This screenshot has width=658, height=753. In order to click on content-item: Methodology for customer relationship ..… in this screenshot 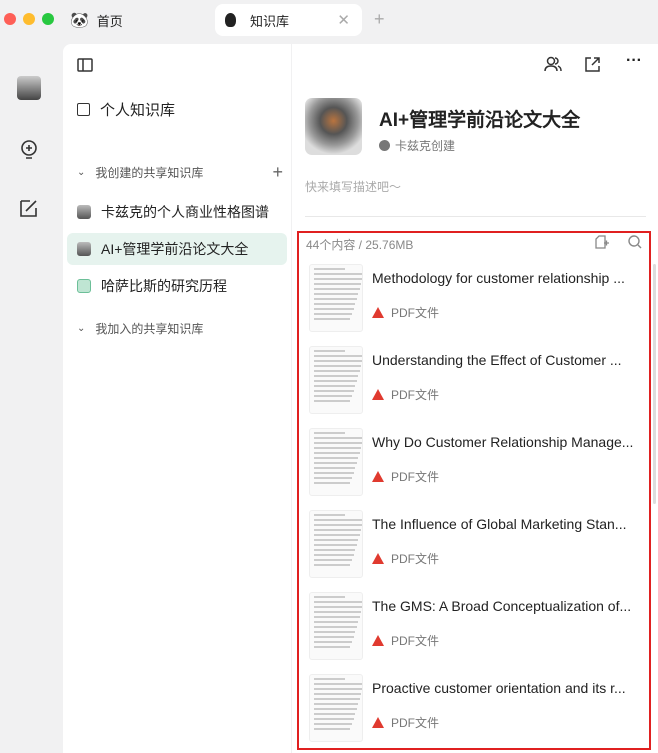, I will do `click(479, 305)`.